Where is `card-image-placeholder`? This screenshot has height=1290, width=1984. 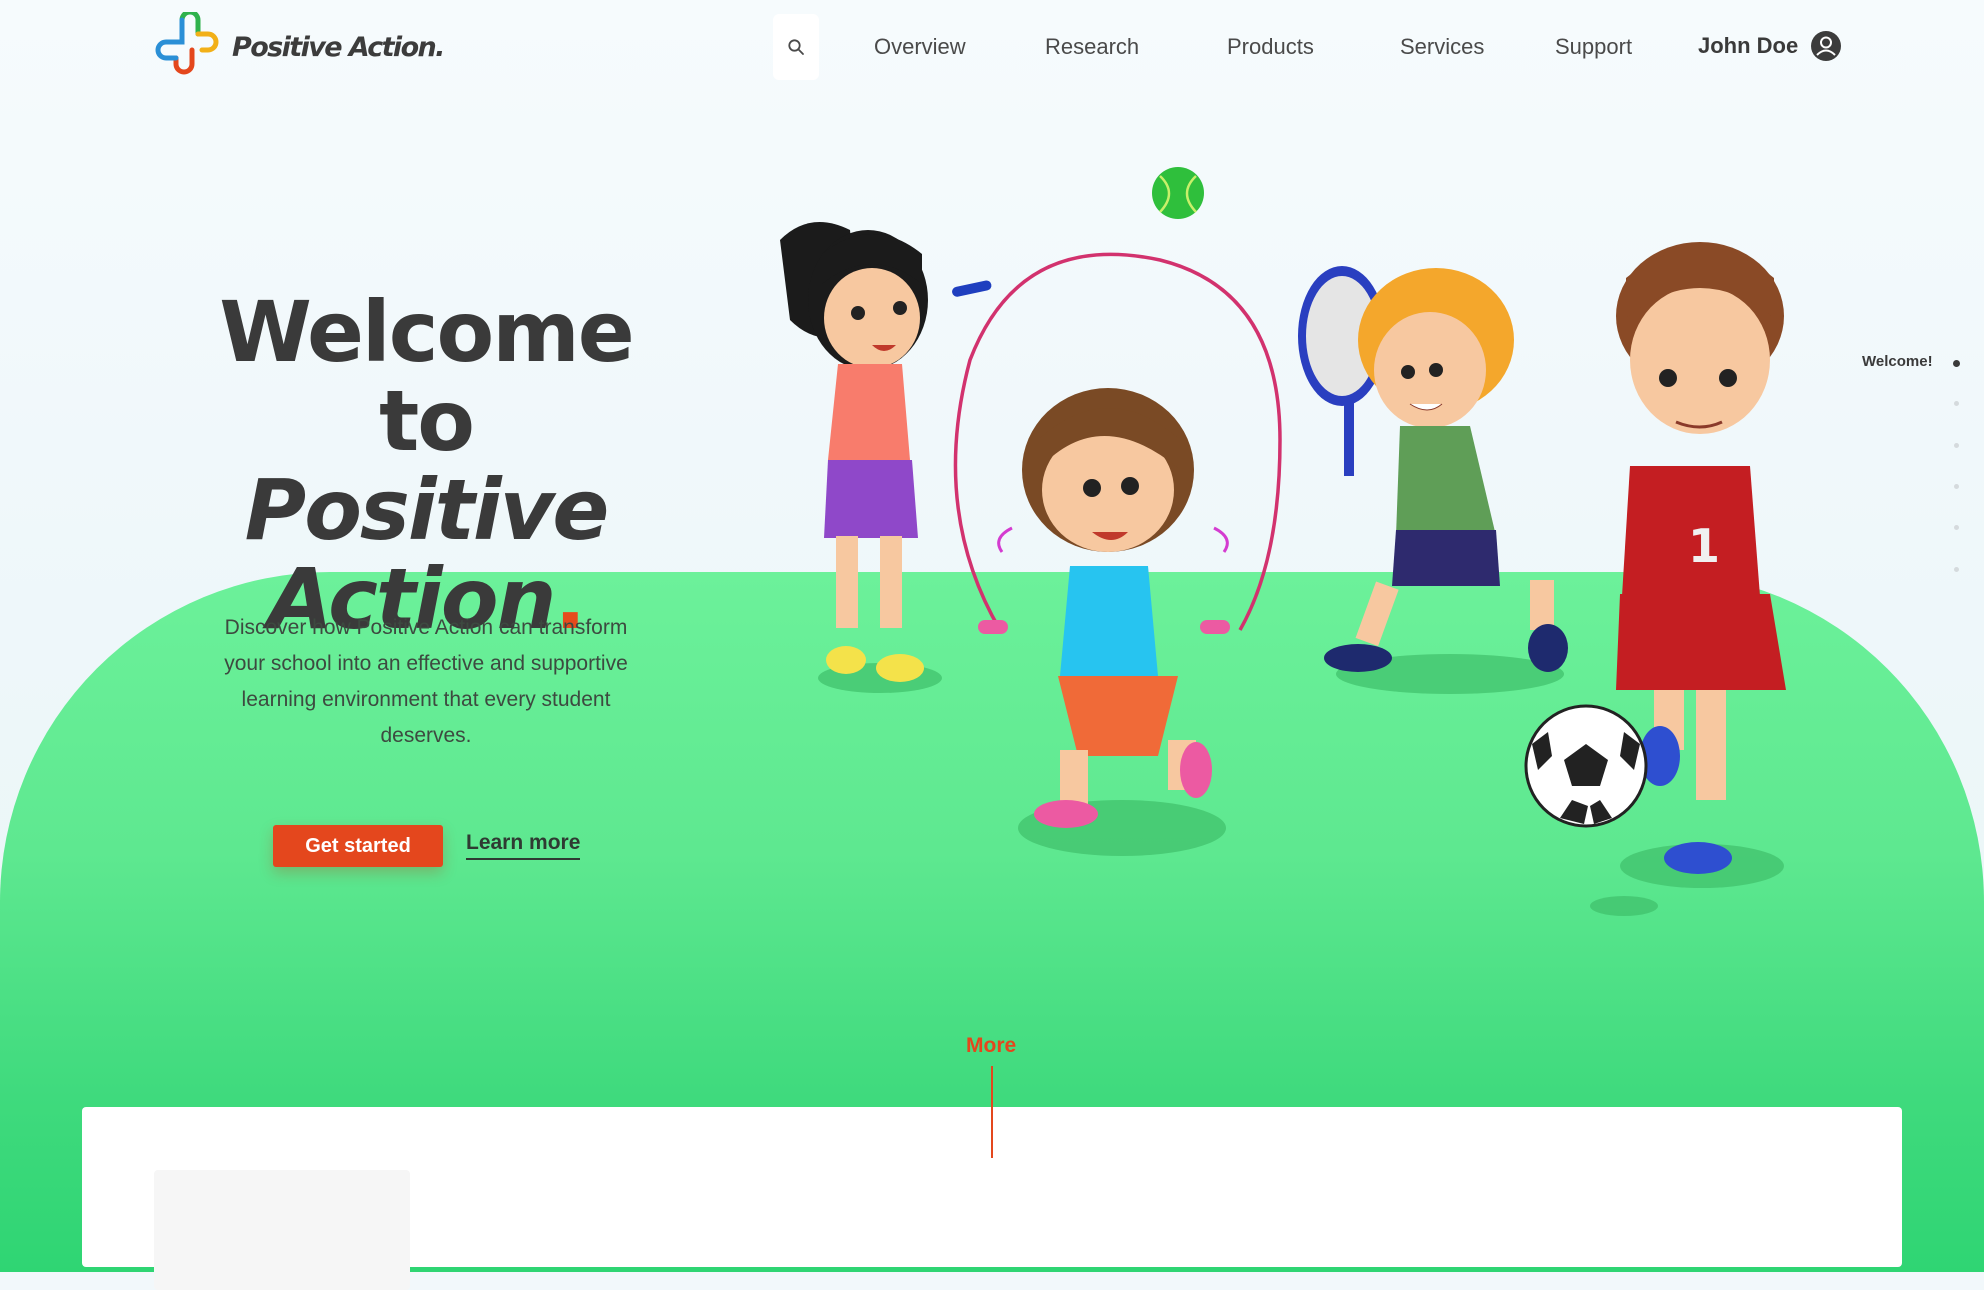 card-image-placeholder is located at coordinates (282, 1230).